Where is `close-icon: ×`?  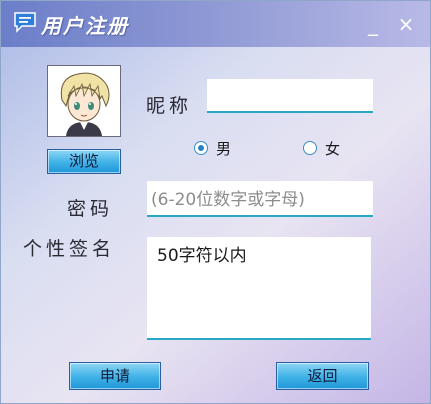 close-icon: × is located at coordinates (406, 24).